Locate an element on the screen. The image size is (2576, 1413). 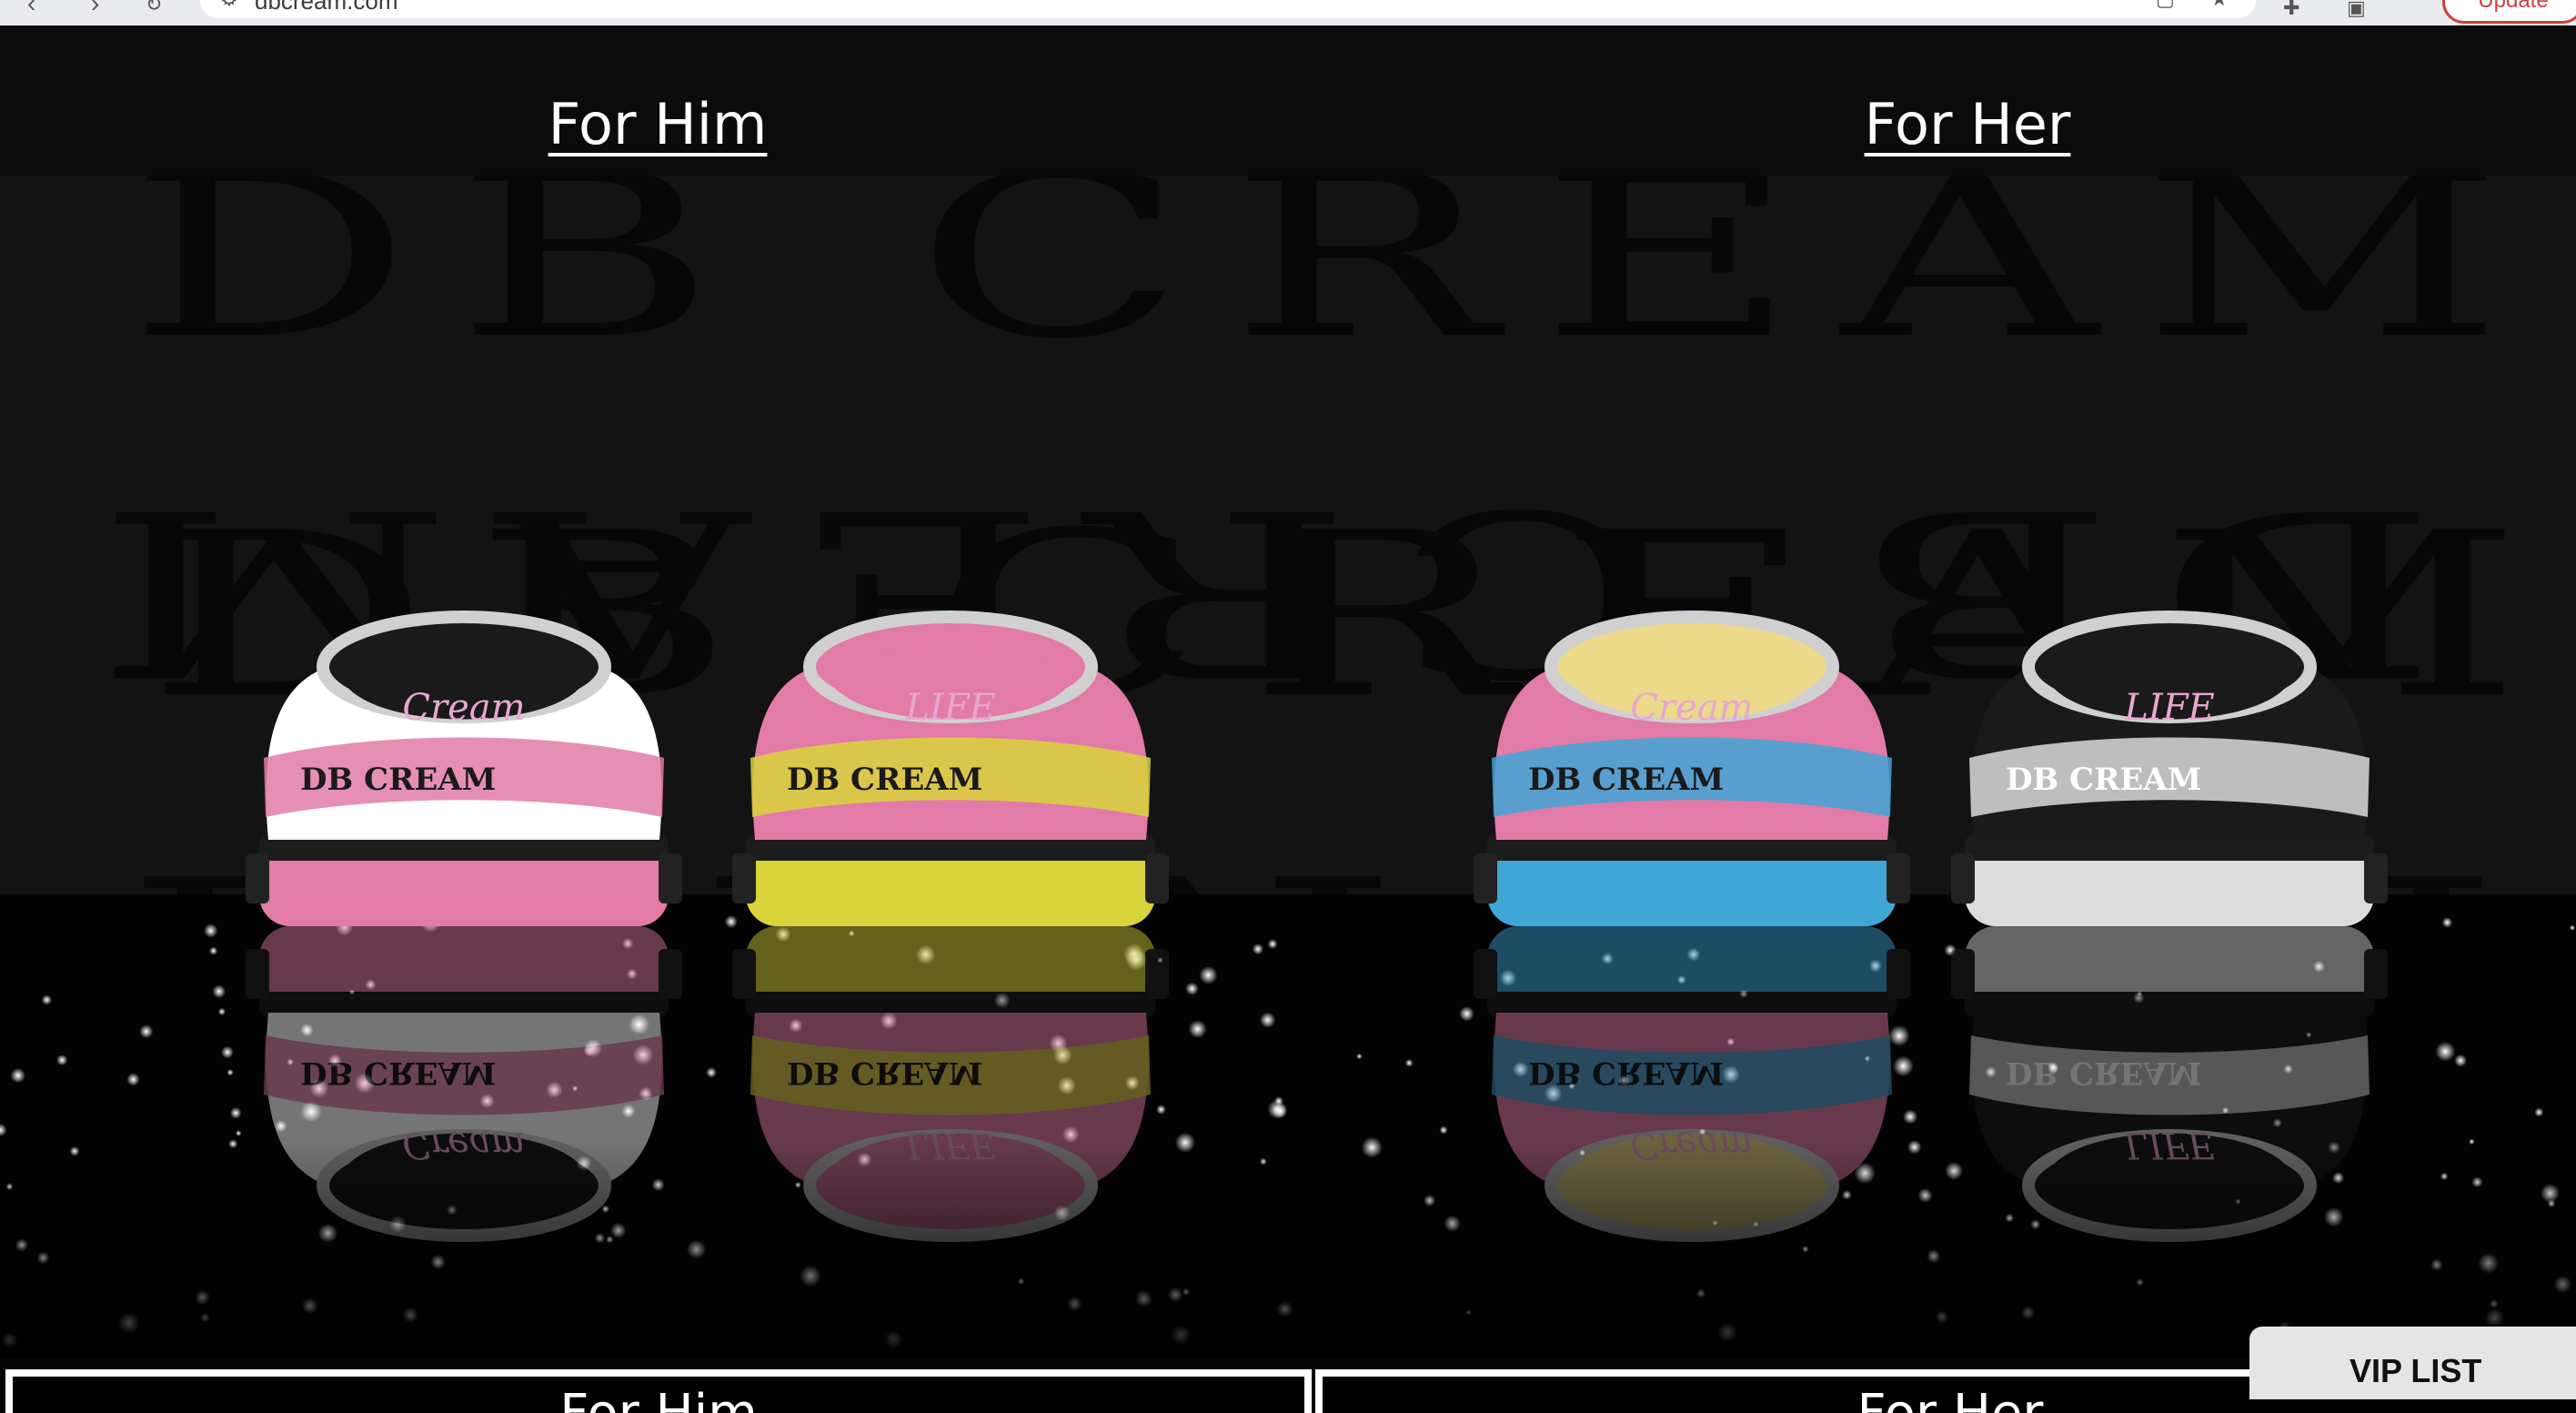
back-arrow-icon: ‹ is located at coordinates (31, 9).